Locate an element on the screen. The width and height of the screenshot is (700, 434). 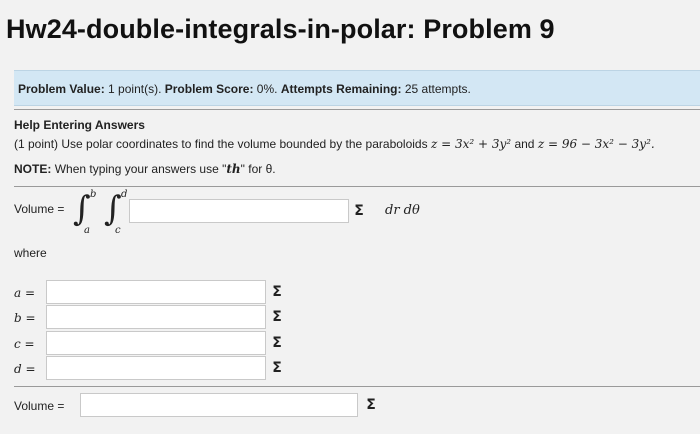
note-th: th is located at coordinates (233, 169).